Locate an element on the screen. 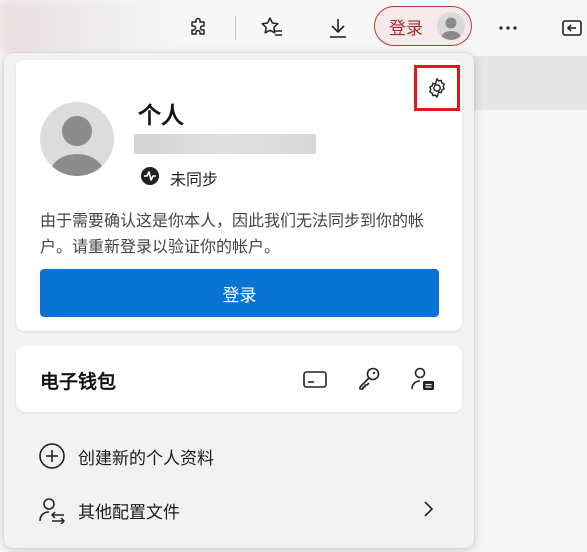  wallet-card: 电子钱包 is located at coordinates (239, 379).